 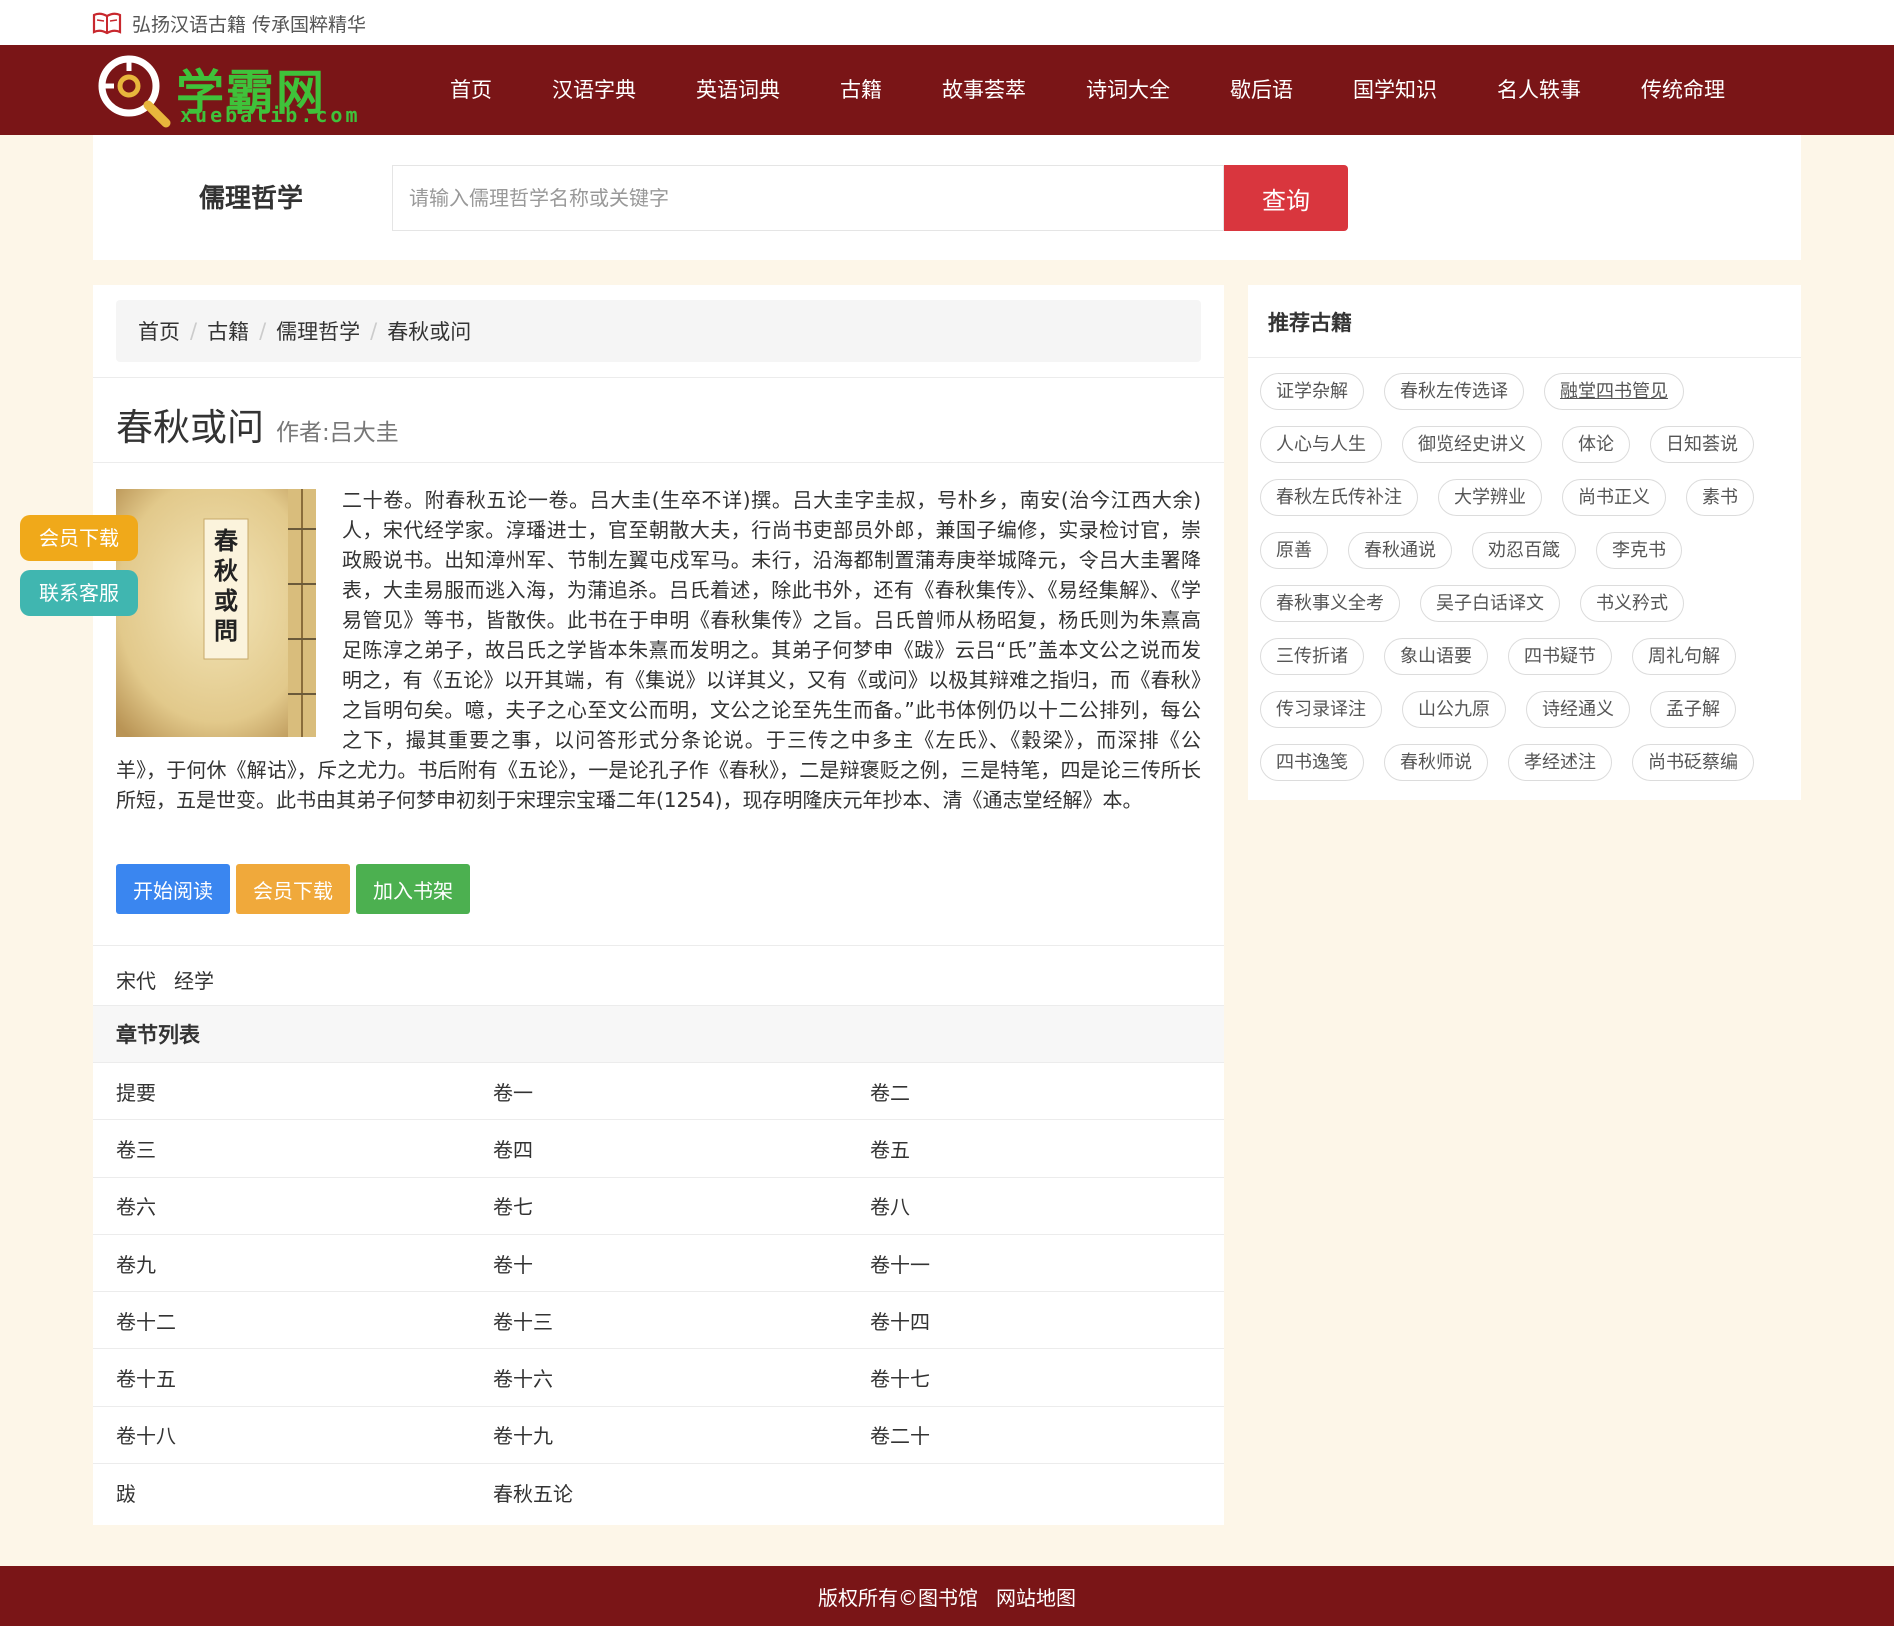 What do you see at coordinates (1639, 550) in the screenshot?
I see `recommended-book-tag: 李克书` at bounding box center [1639, 550].